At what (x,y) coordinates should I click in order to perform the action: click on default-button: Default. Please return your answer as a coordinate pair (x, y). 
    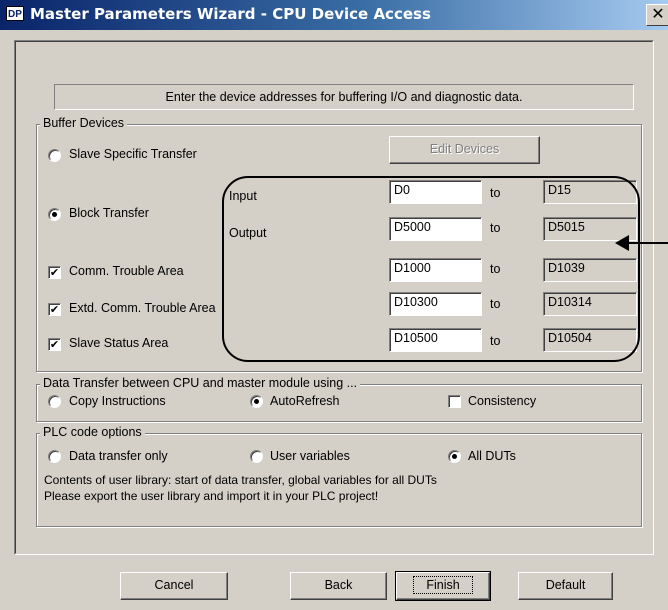
    Looking at the image, I should click on (565, 586).